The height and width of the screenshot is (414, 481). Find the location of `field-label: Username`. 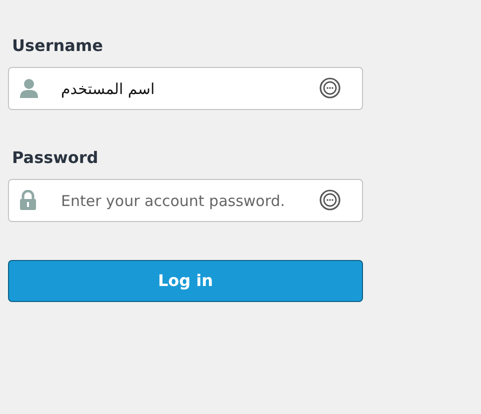

field-label: Username is located at coordinates (58, 46).